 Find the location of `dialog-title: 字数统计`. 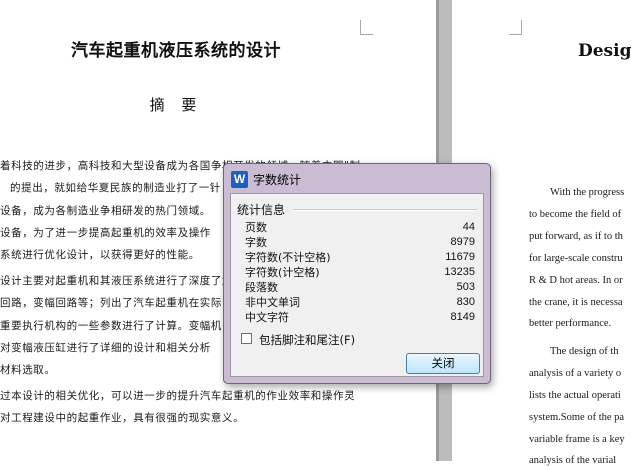

dialog-title: 字数统计 is located at coordinates (277, 180).